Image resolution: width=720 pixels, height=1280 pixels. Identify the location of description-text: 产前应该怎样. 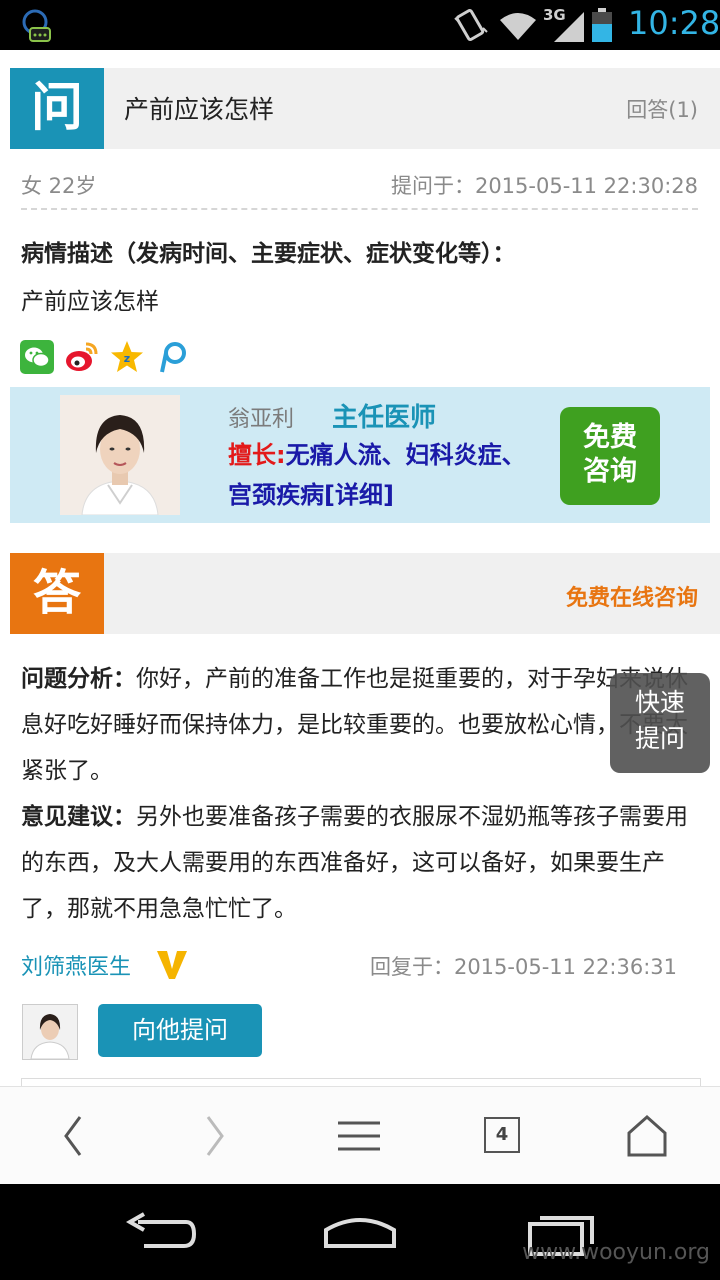
(90, 302).